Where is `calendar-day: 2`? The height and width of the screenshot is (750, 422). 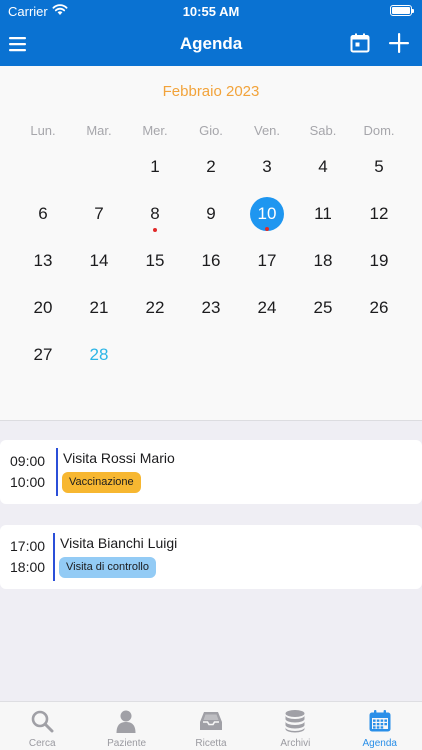
calendar-day: 2 is located at coordinates (211, 171).